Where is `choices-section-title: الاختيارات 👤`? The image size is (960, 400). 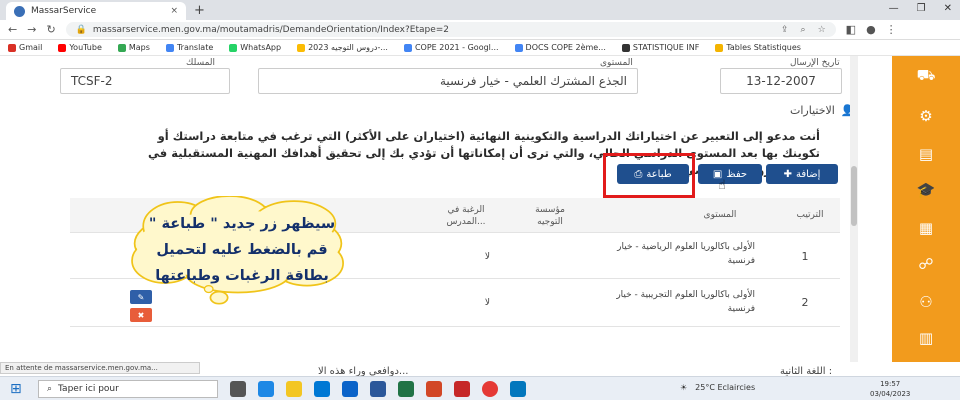
choices-section-title: الاختيارات 👤 is located at coordinates (822, 110).